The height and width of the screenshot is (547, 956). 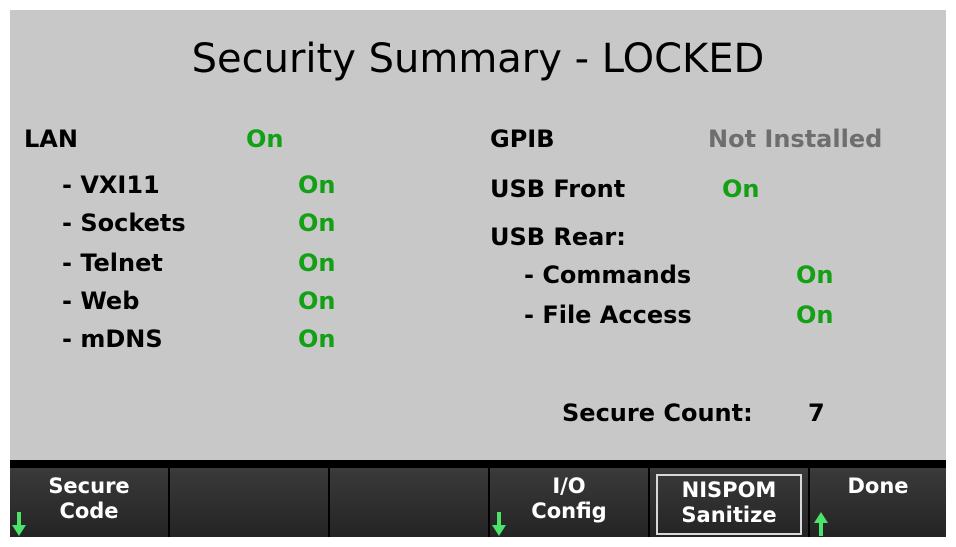 What do you see at coordinates (608, 315) in the screenshot?
I see `usb-rear-file-access-label: - File Access` at bounding box center [608, 315].